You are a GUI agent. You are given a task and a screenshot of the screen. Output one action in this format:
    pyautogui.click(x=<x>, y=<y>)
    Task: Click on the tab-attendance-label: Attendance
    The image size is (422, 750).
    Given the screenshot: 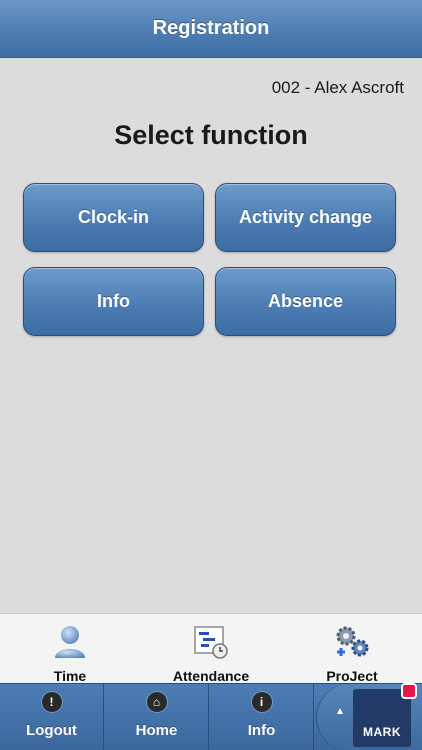 What is the action you would take?
    pyautogui.click(x=211, y=676)
    